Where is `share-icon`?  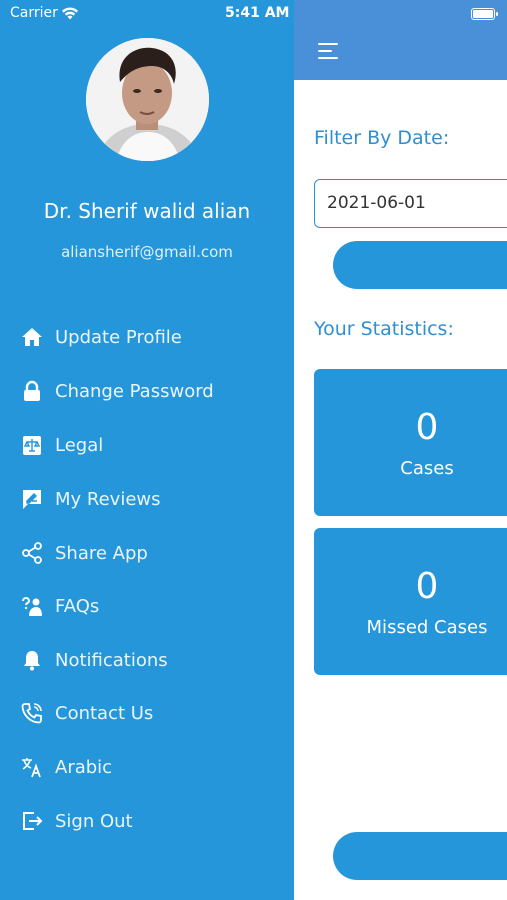 share-icon is located at coordinates (32, 553).